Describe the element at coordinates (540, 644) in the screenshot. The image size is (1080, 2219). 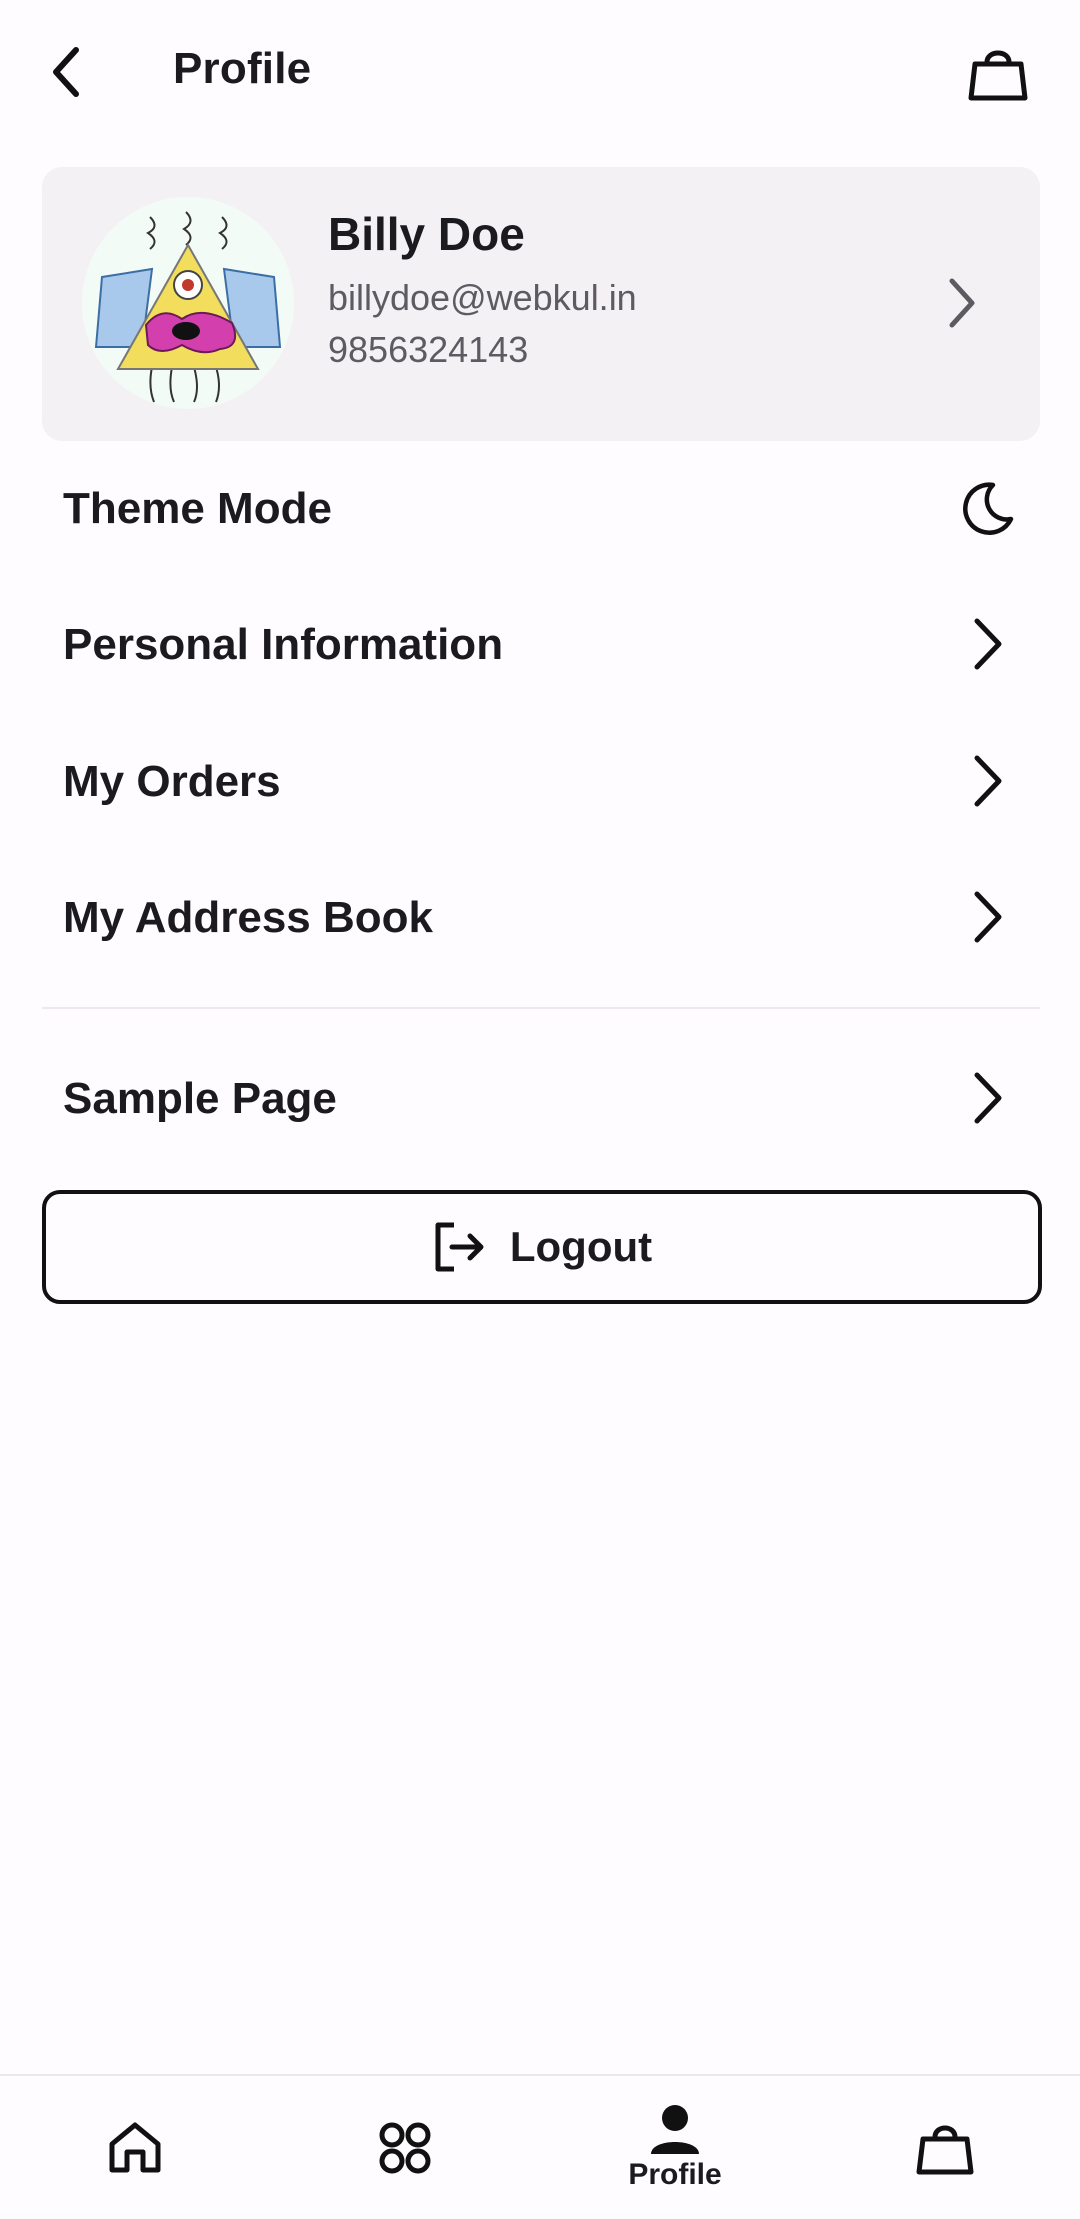
I see `menu-item-personal-information: Personal Information` at that location.